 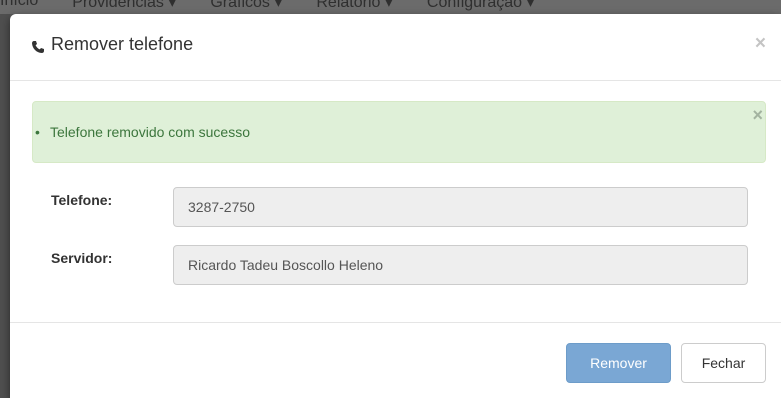 What do you see at coordinates (723, 363) in the screenshot?
I see `close-button: Fechar` at bounding box center [723, 363].